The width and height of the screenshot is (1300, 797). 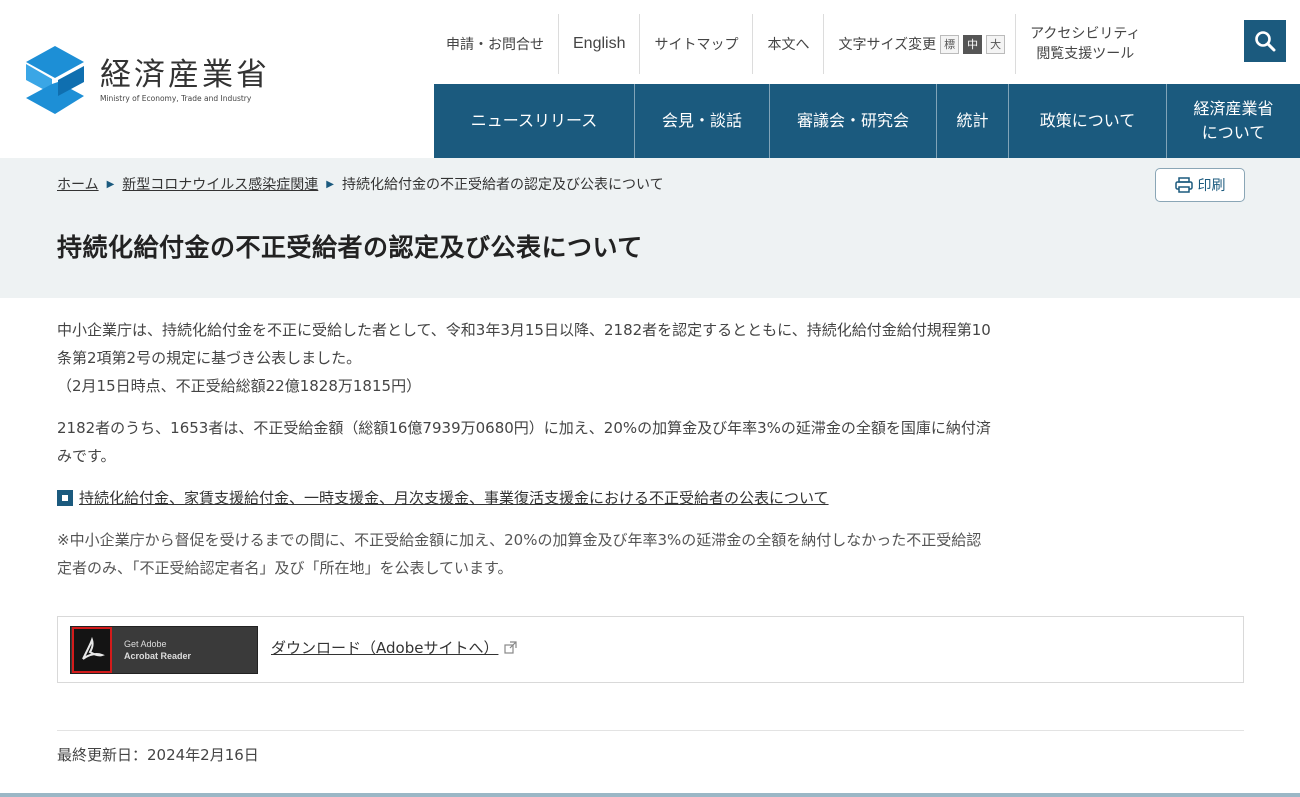 I want to click on adobe-pdf-icon, so click(x=92, y=650).